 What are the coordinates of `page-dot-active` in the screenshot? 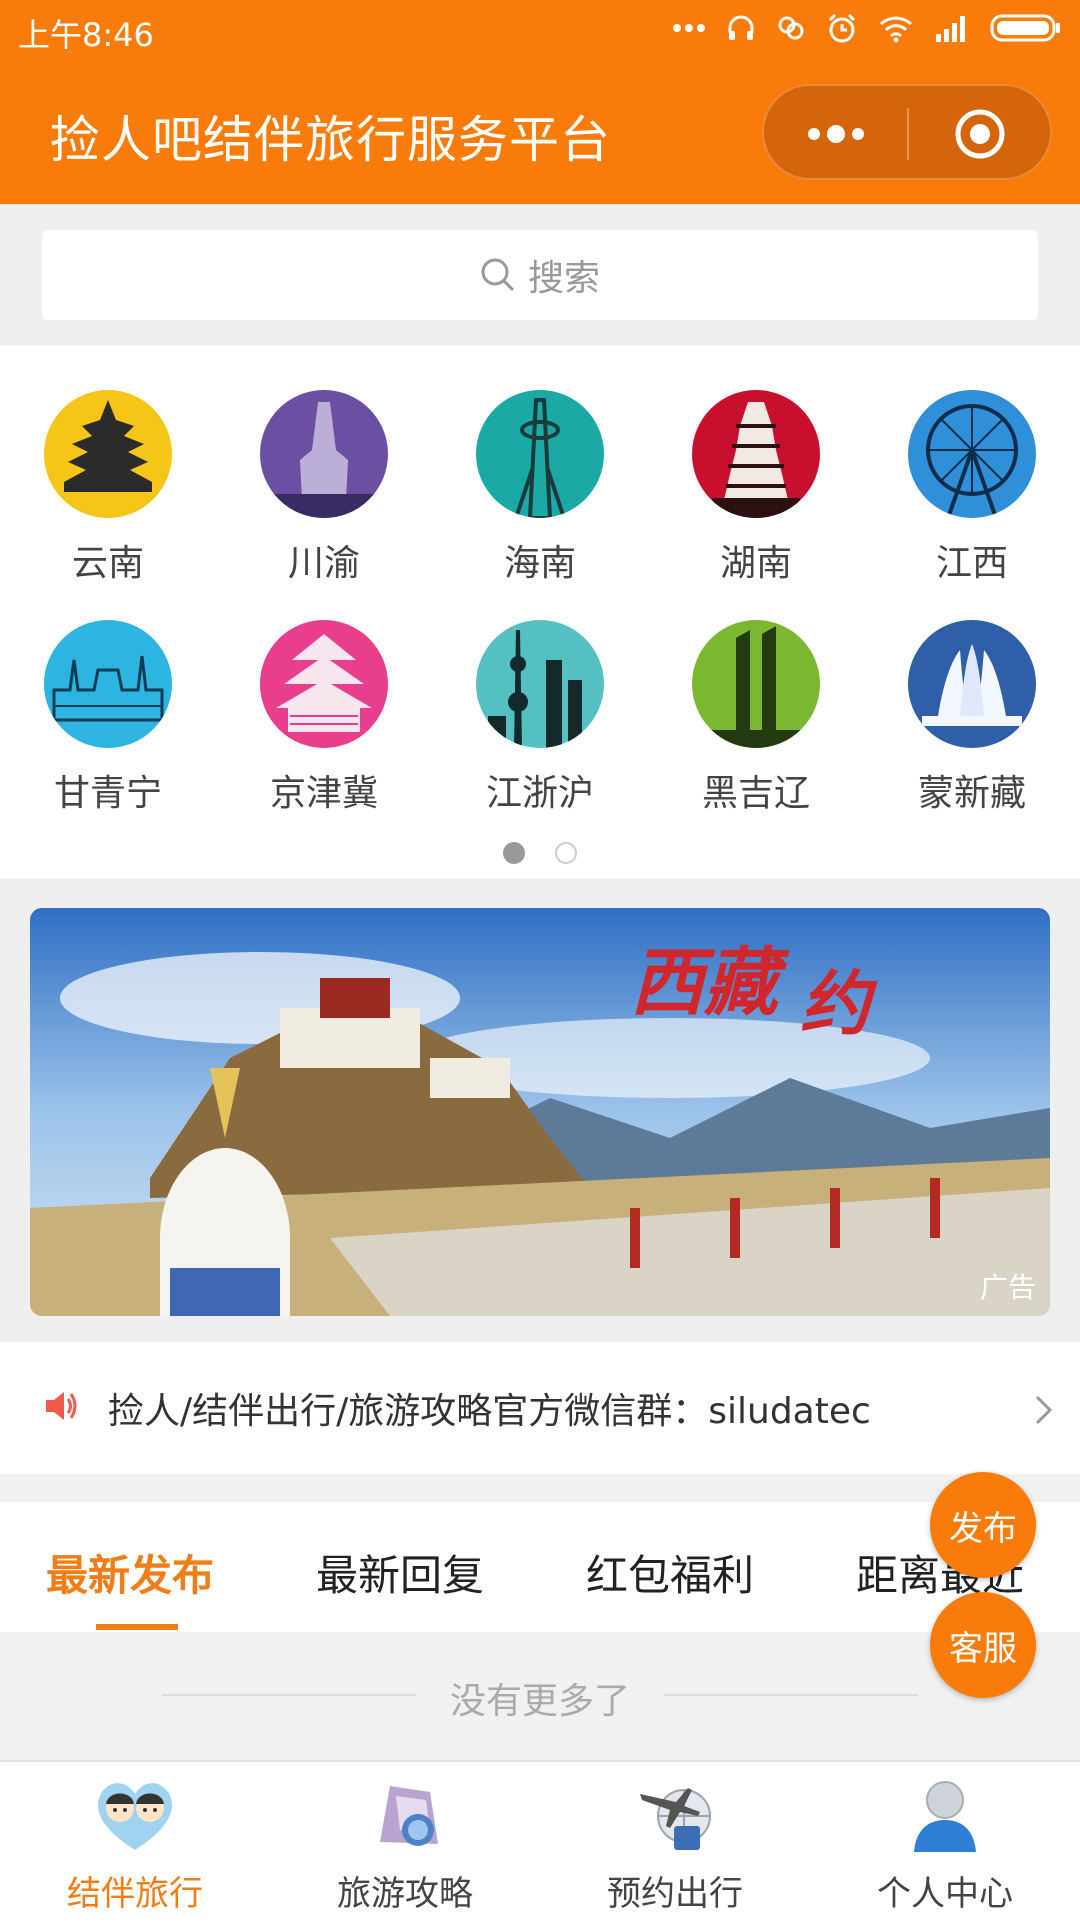 It's located at (514, 853).